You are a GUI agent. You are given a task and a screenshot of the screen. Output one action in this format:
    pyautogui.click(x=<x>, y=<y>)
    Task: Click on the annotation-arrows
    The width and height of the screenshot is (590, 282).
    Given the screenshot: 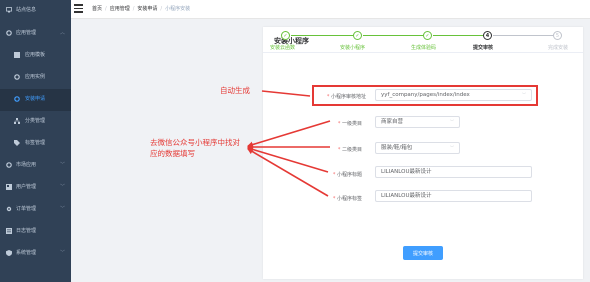 What is the action you would take?
    pyautogui.click(x=289, y=143)
    